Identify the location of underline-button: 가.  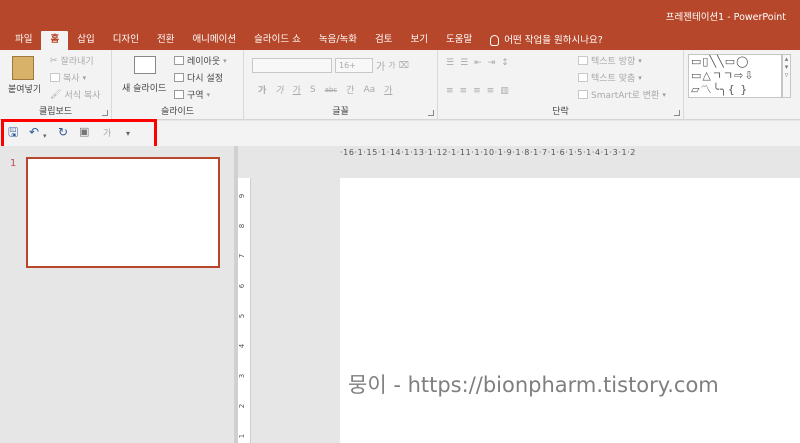
(297, 89).